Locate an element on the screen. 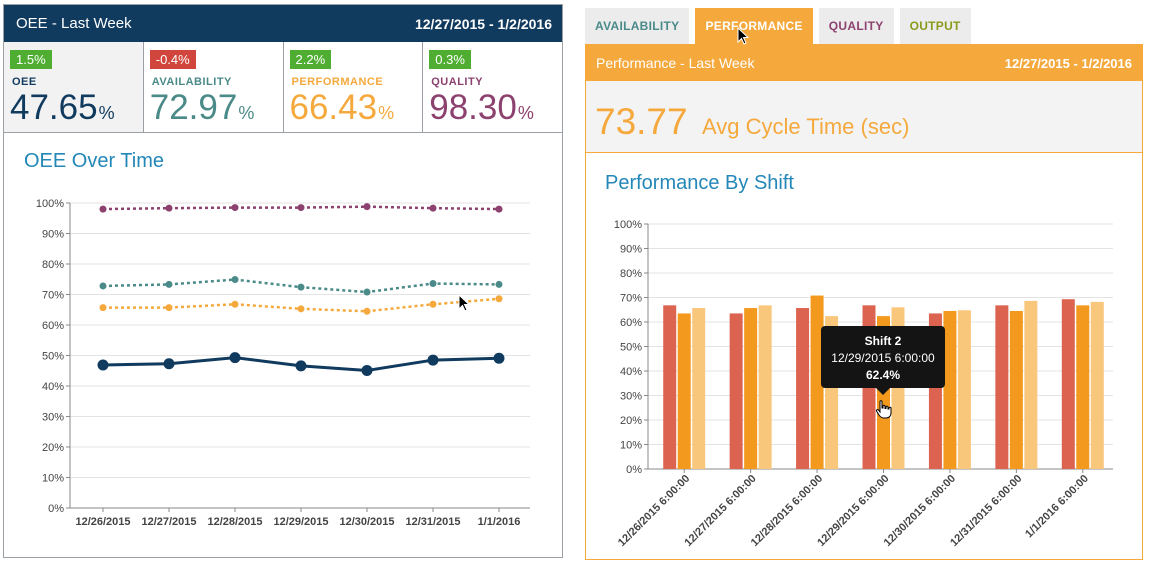  x-tick-label: 12/30/2015 6:00:00 is located at coordinates (920, 511).